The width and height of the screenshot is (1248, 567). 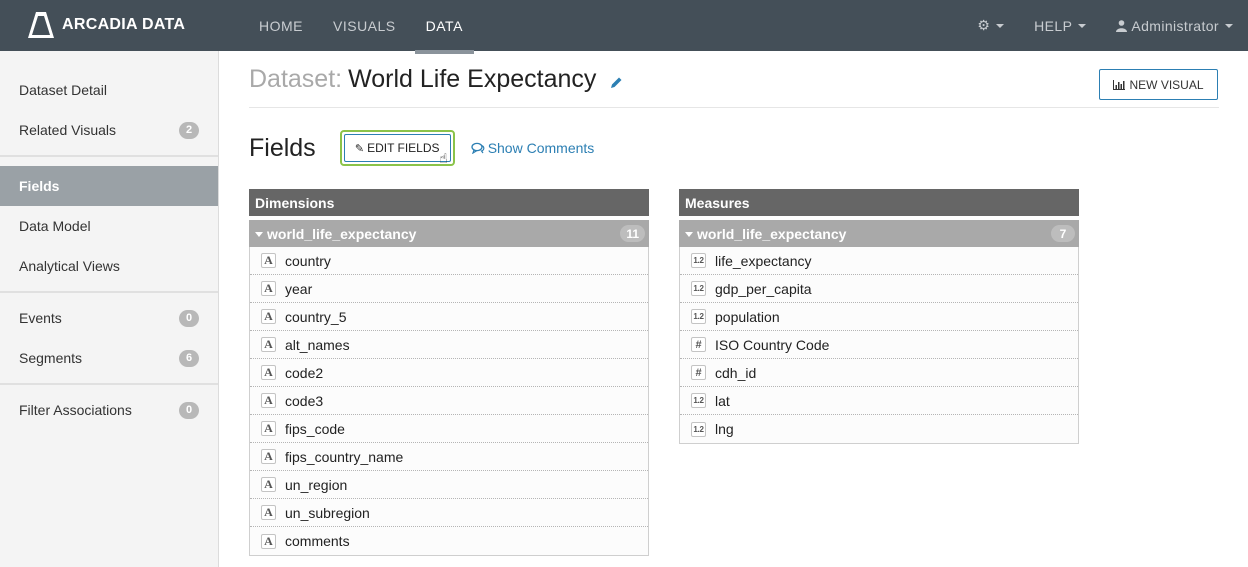 What do you see at coordinates (359, 148) in the screenshot?
I see `pencil-icon: ✎` at bounding box center [359, 148].